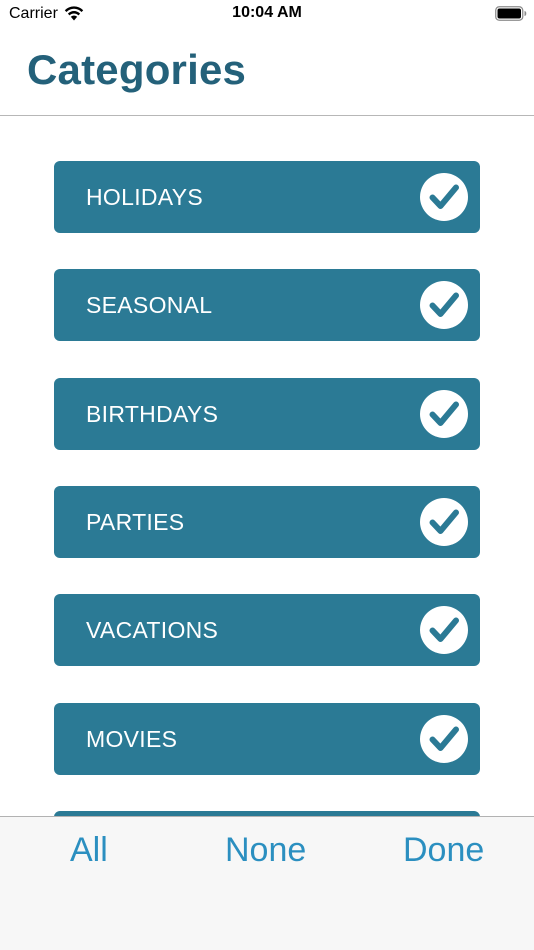 The image size is (534, 950). Describe the element at coordinates (267, 630) in the screenshot. I see `category-row-vacations: VACATIONS` at that location.